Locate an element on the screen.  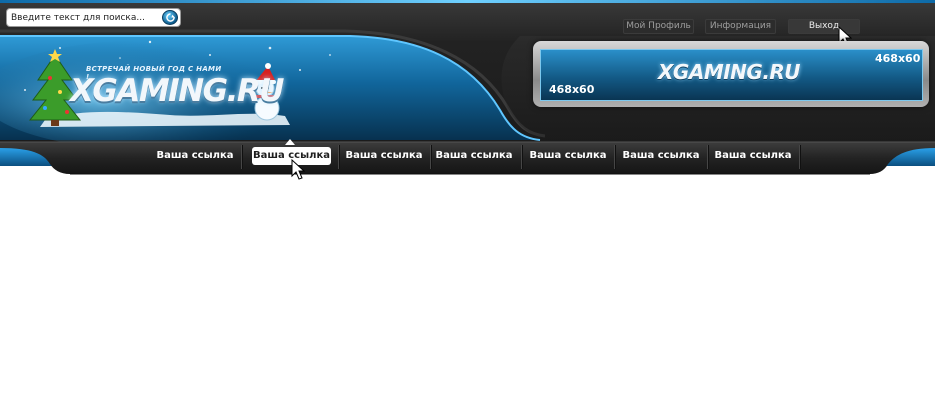
nav-link-5: Ваша ссылка is located at coordinates (568, 156).